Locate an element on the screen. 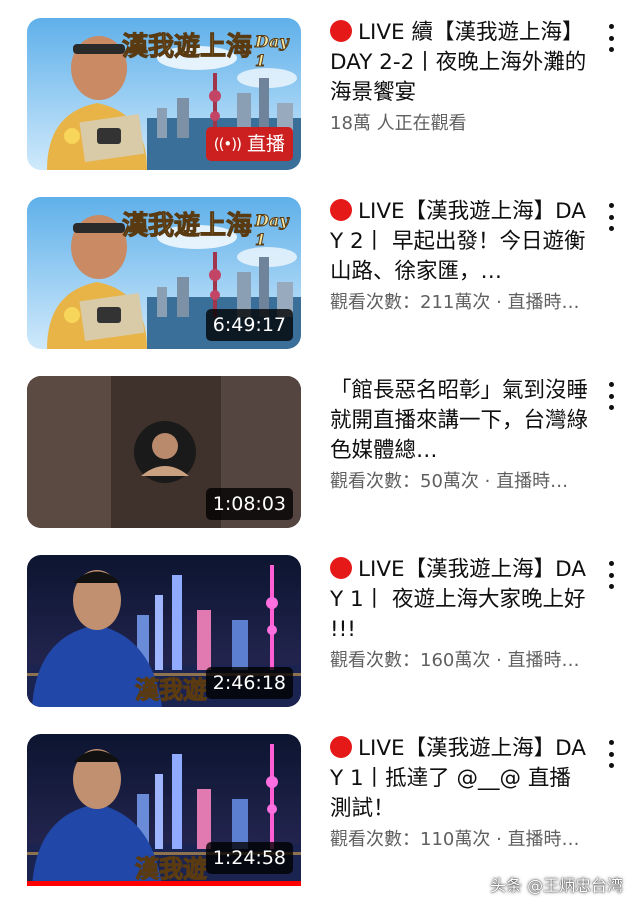 The image size is (640, 908). video-title: LIVE【漢我遊上海】DAY 1丨 夜遊上海大家晚上好 !!! is located at coordinates (460, 600).